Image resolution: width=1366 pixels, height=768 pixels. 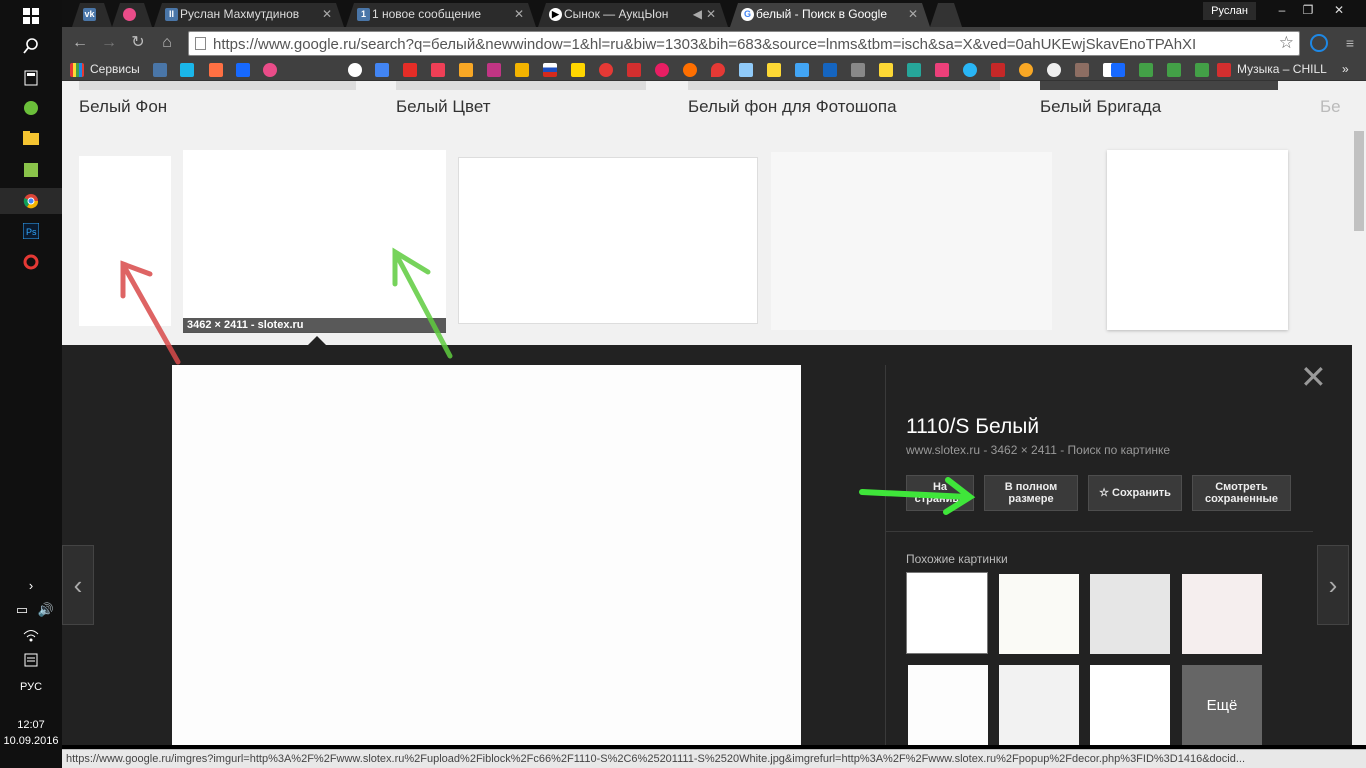 What do you see at coordinates (917, 496) in the screenshot?
I see `green-arrow-right` at bounding box center [917, 496].